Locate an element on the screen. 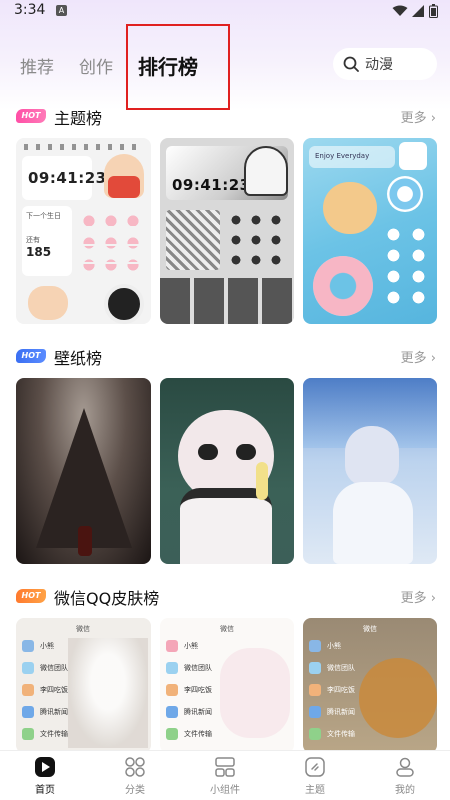 The width and height of the screenshot is (450, 800). sticker is located at coordinates (413, 156).